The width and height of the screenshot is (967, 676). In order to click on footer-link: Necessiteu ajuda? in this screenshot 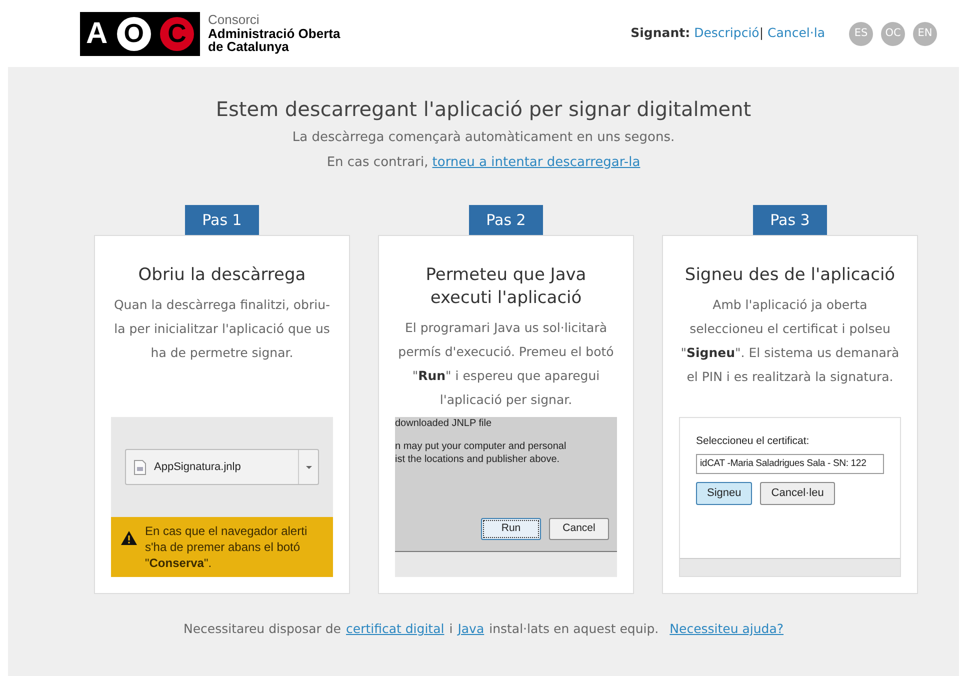, I will do `click(727, 629)`.